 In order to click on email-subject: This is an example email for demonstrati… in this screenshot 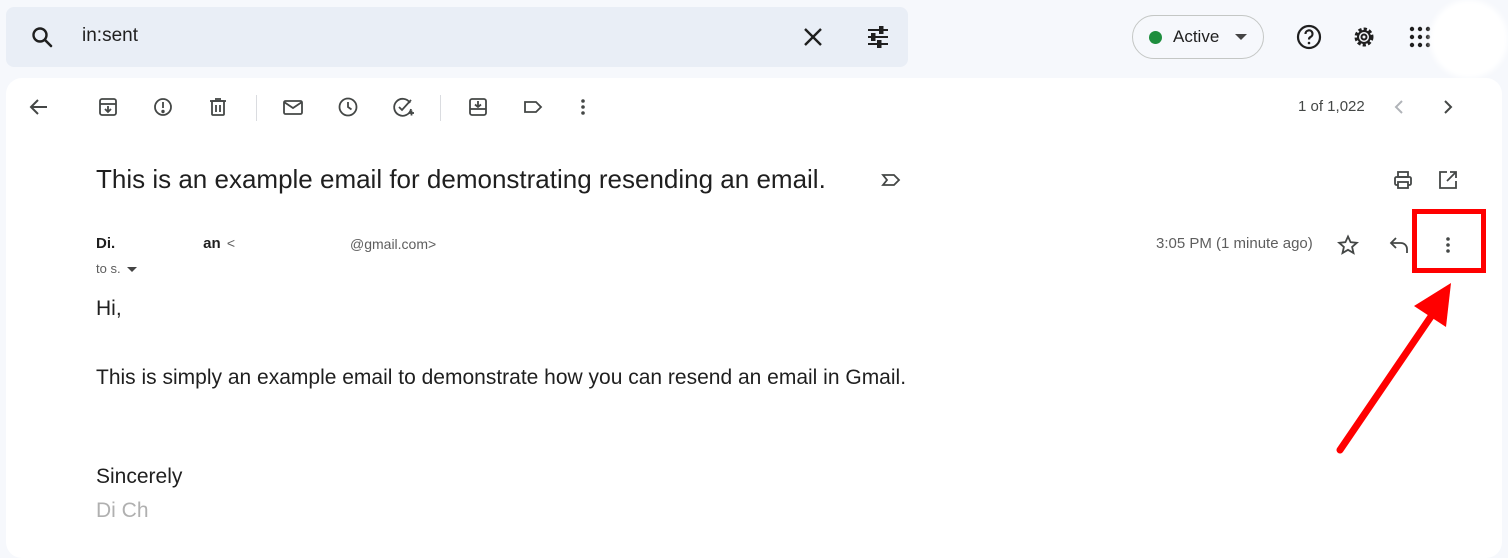, I will do `click(461, 179)`.